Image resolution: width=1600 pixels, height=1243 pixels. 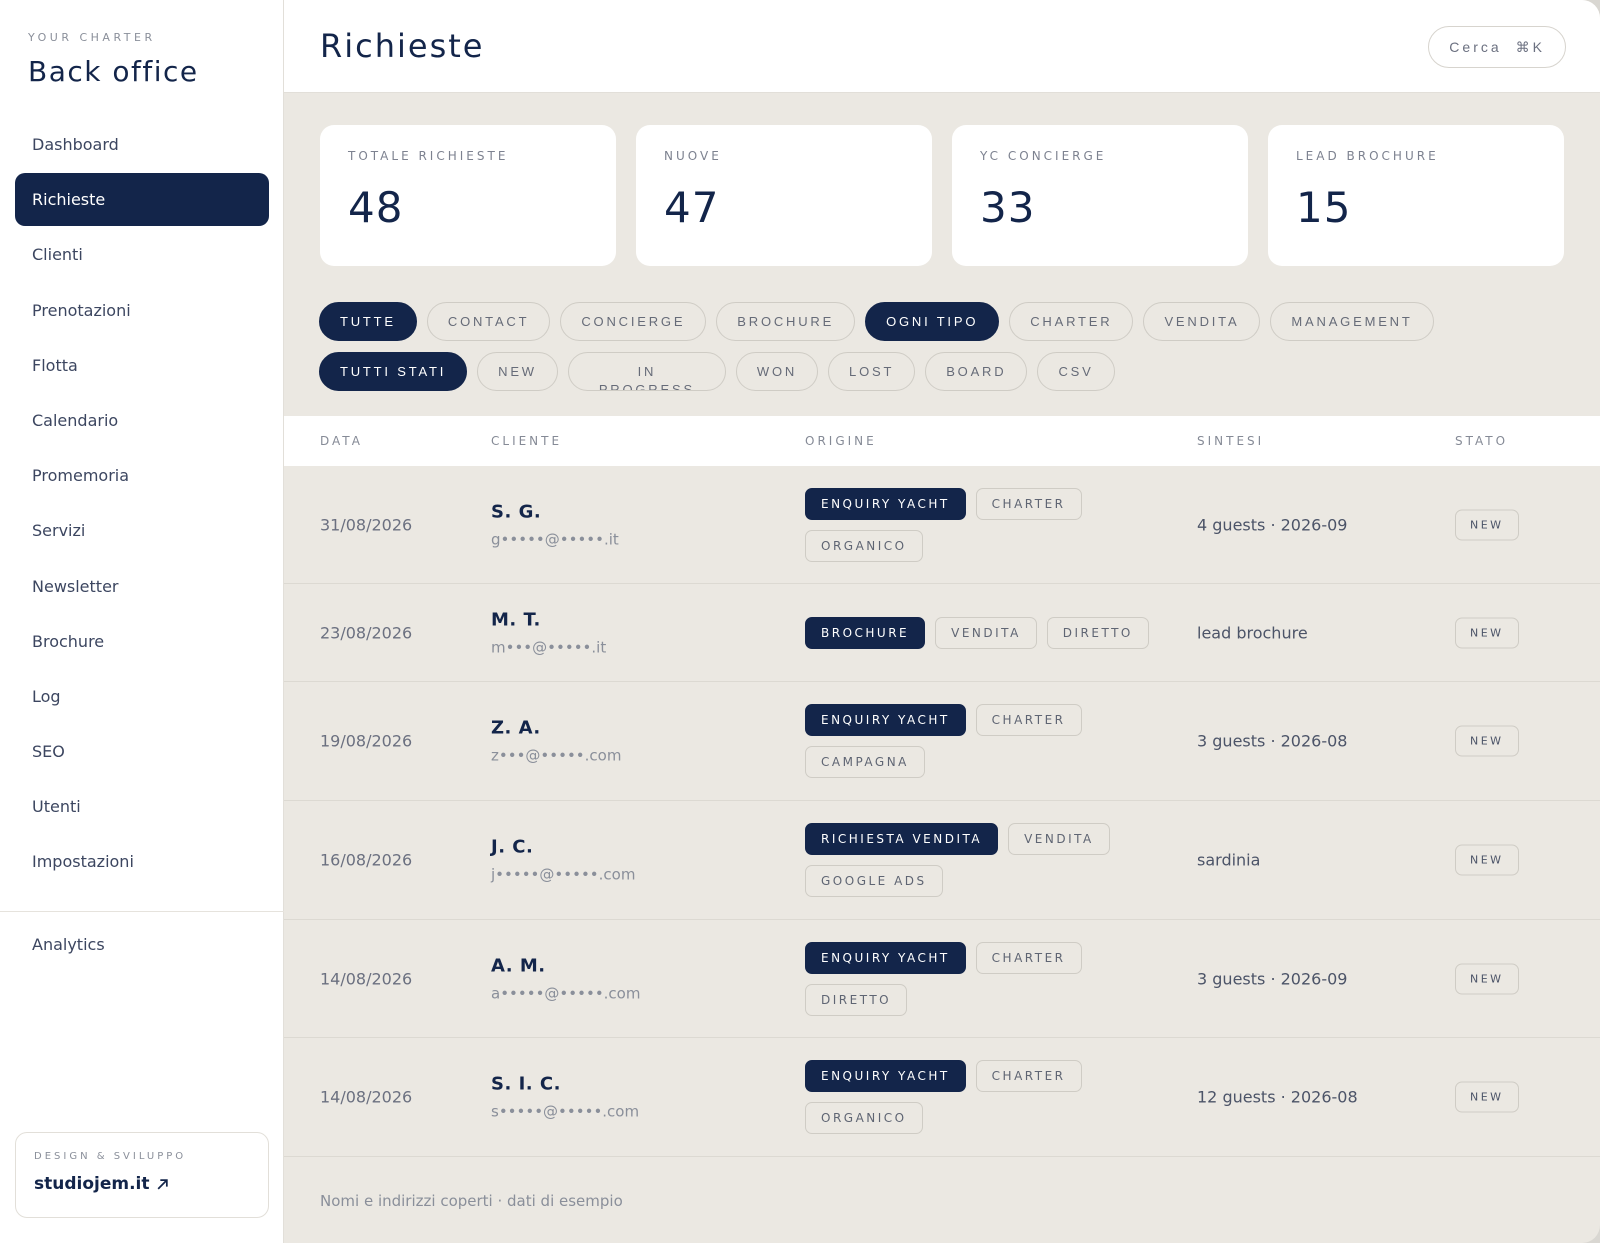 What do you see at coordinates (393, 371) in the screenshot?
I see `filter-chip-tutti-stati: TUTTI STATI` at bounding box center [393, 371].